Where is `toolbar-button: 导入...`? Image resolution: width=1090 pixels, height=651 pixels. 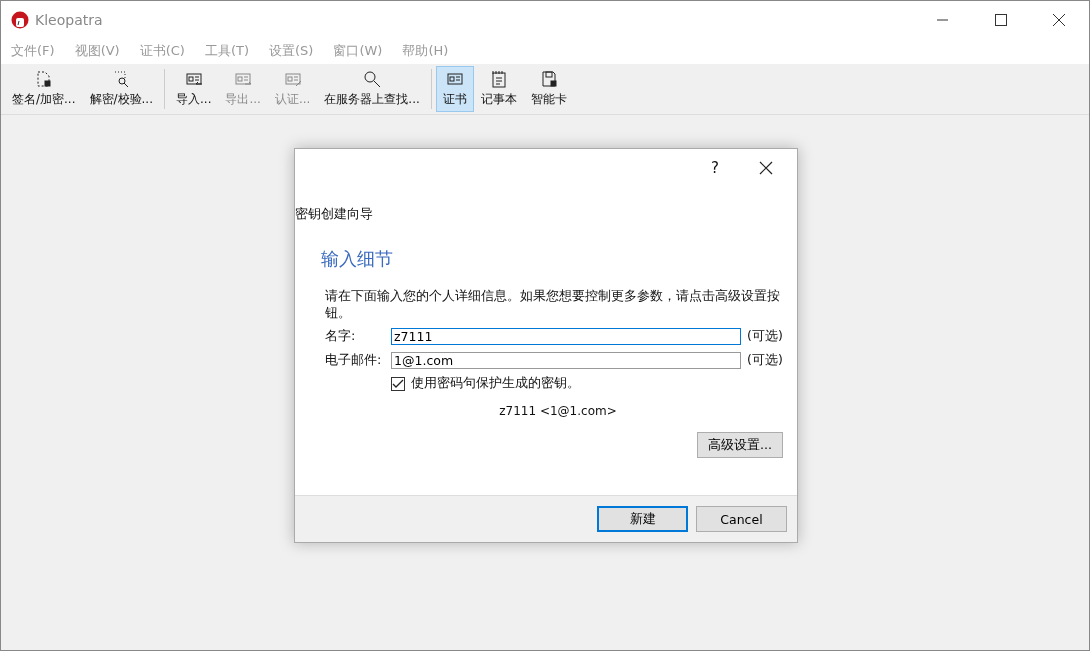
toolbar-button: 导入... is located at coordinates (194, 89).